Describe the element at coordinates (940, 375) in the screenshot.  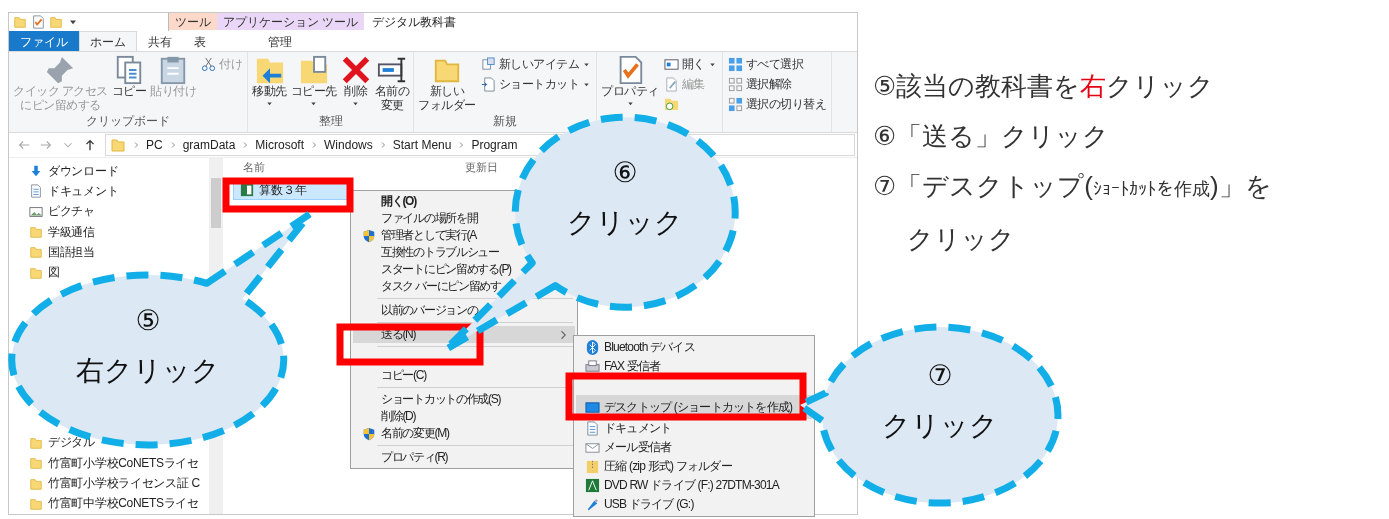
I see `callout-number: ⑦` at that location.